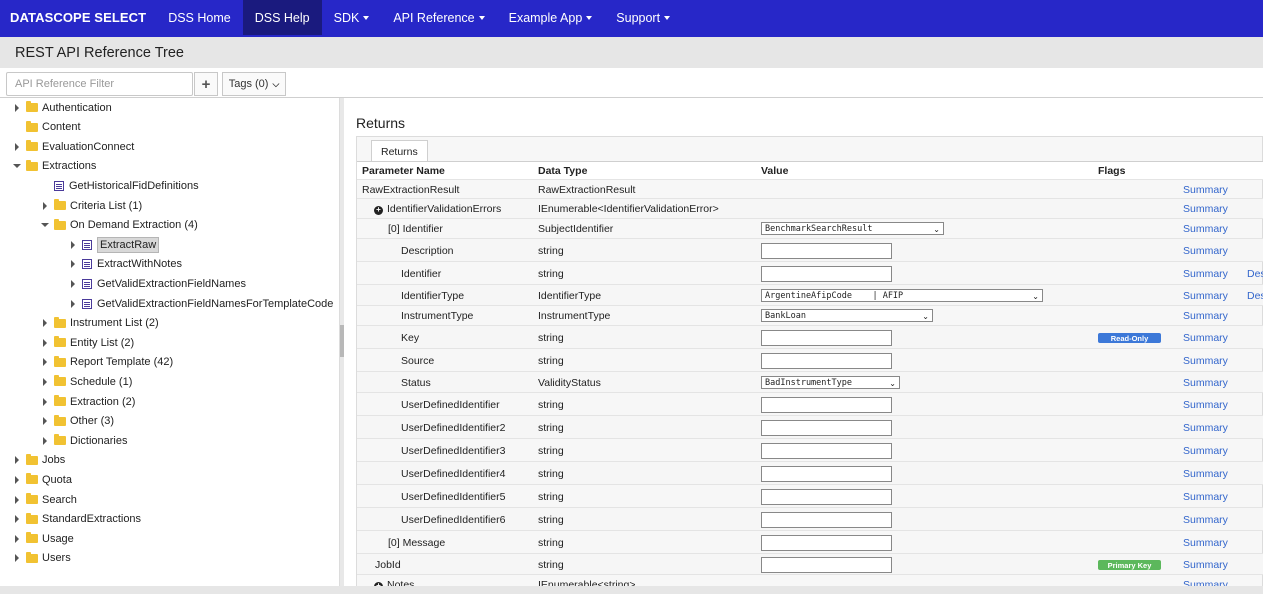 The image size is (1263, 594). What do you see at coordinates (43, 538) in the screenshot?
I see `tree-item: Usage` at bounding box center [43, 538].